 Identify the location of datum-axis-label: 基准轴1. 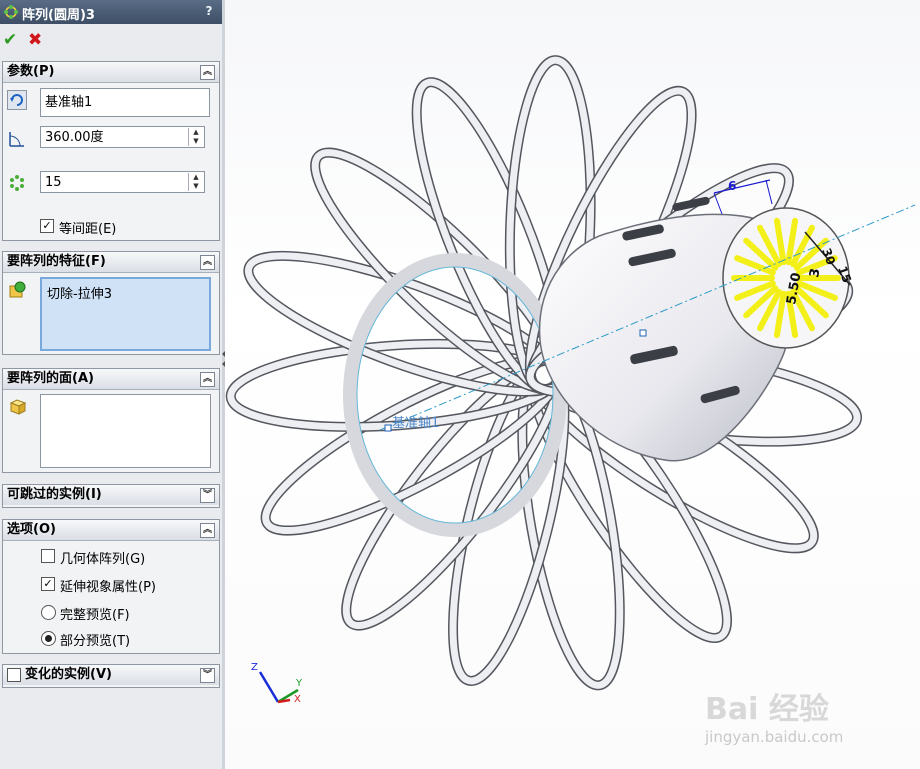
(415, 423).